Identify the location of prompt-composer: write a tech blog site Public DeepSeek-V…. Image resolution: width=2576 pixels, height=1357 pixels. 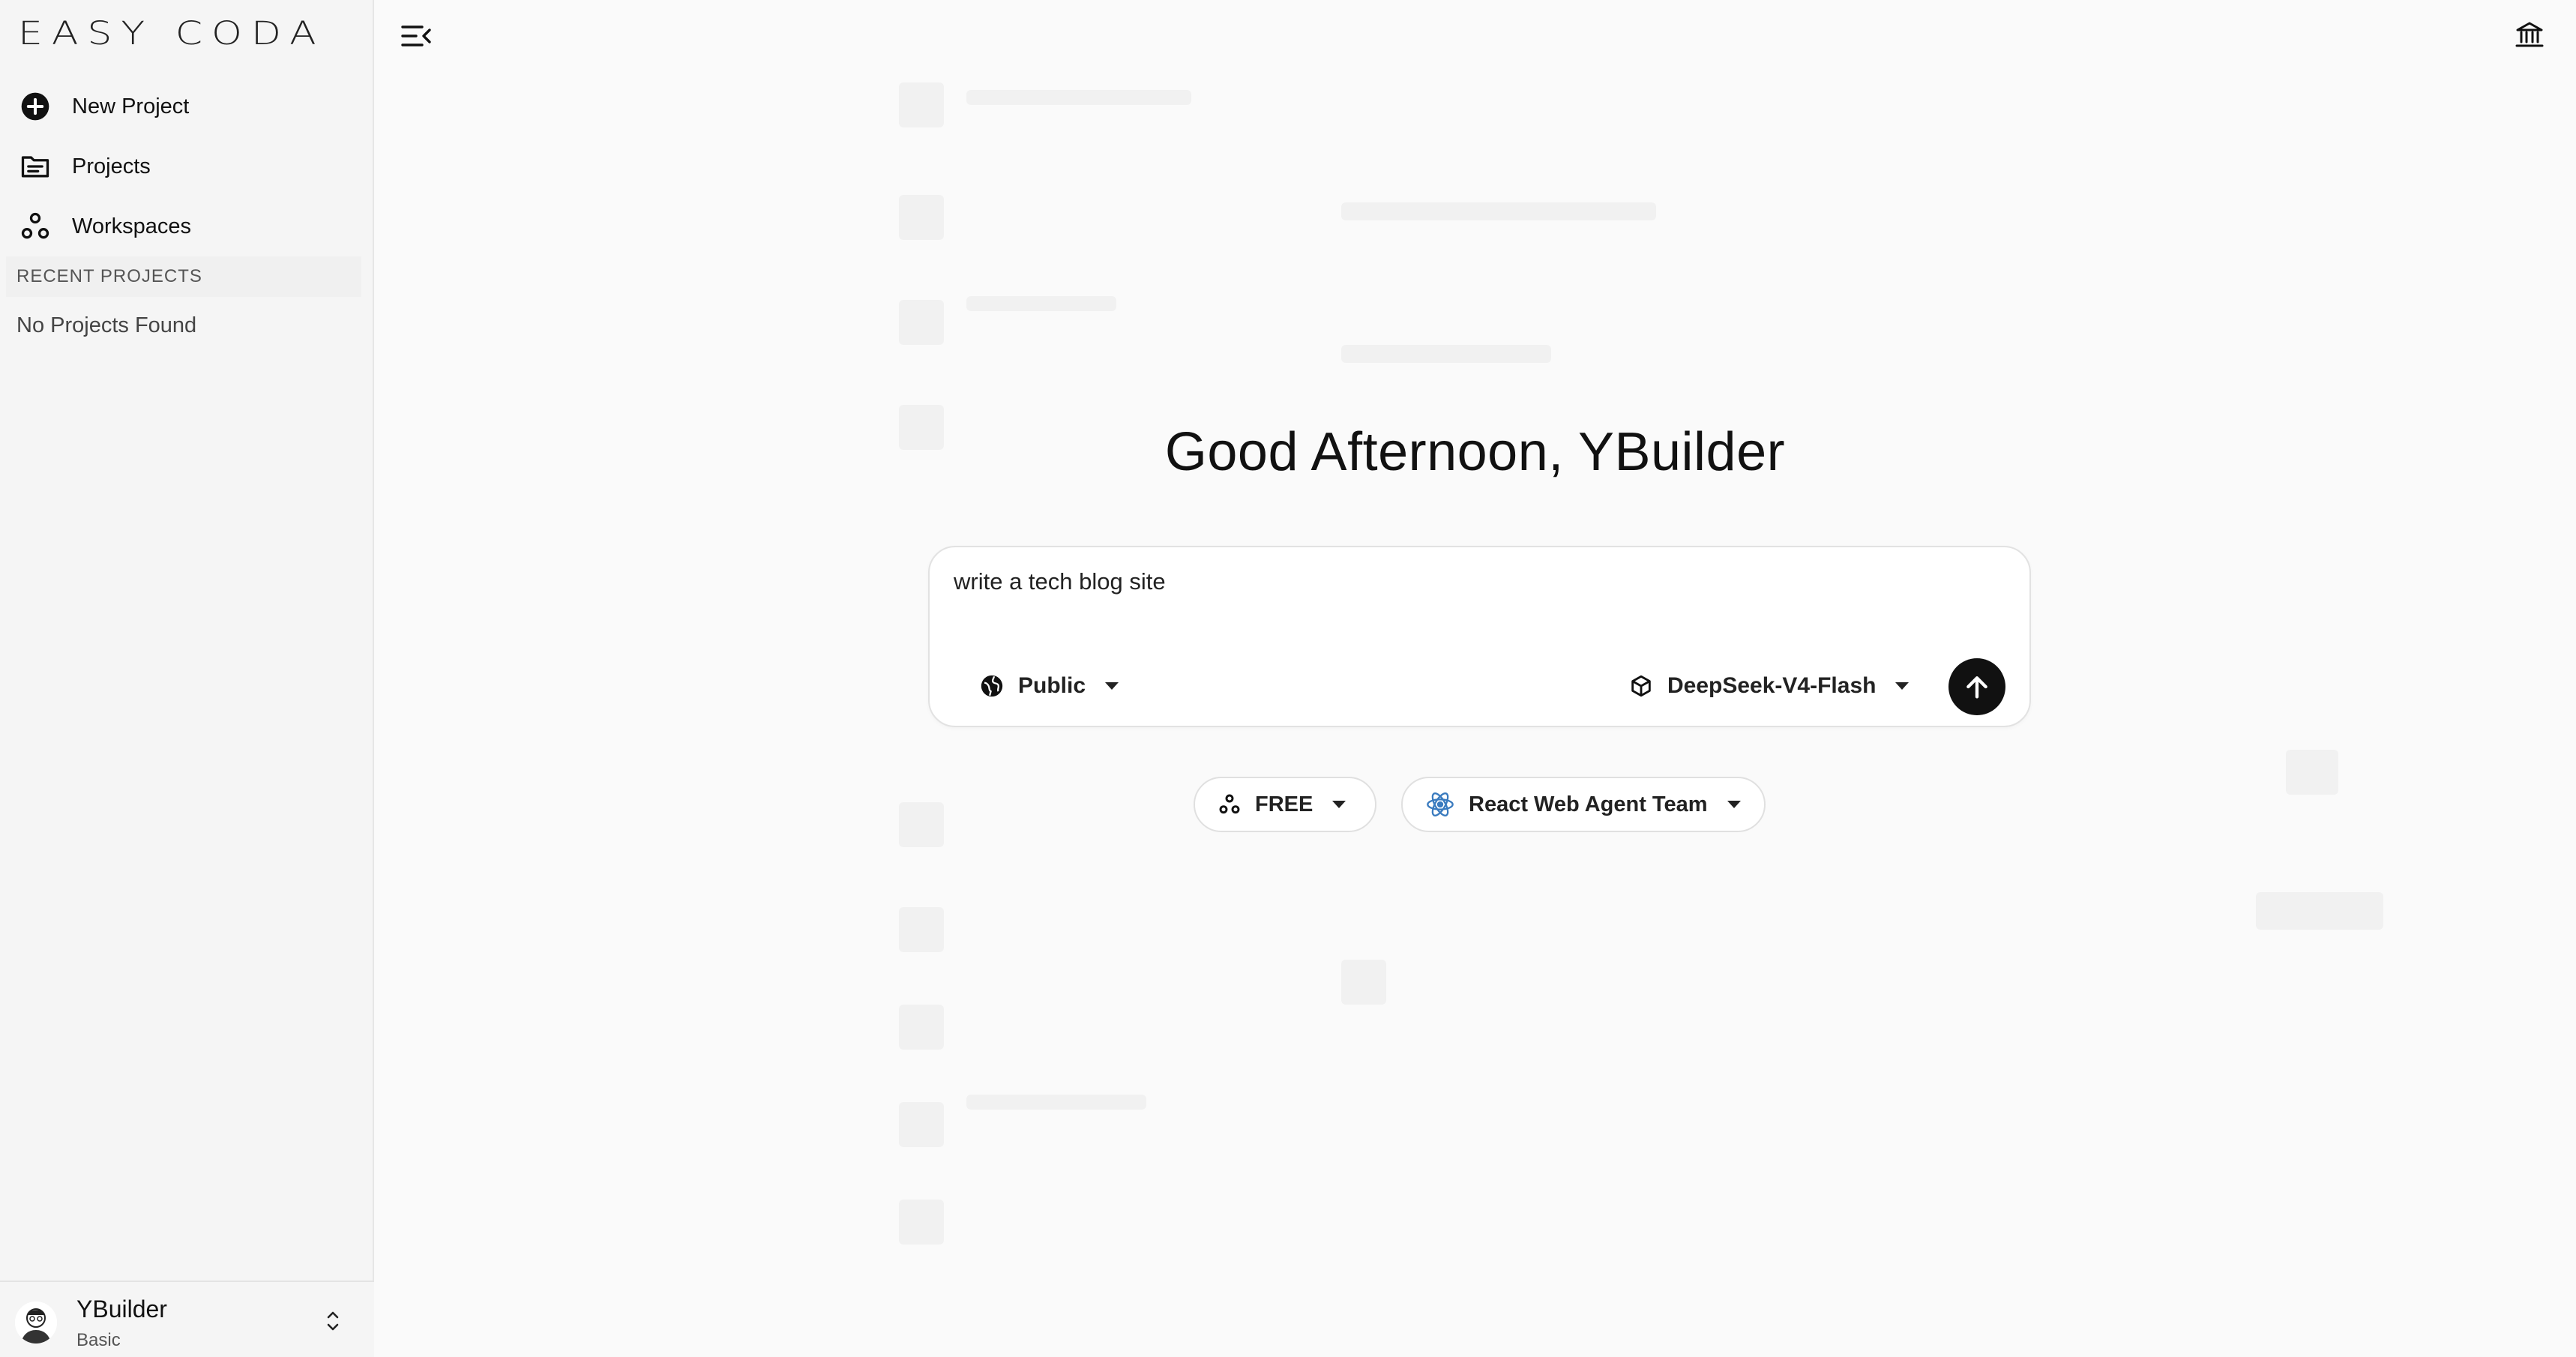
(1479, 637).